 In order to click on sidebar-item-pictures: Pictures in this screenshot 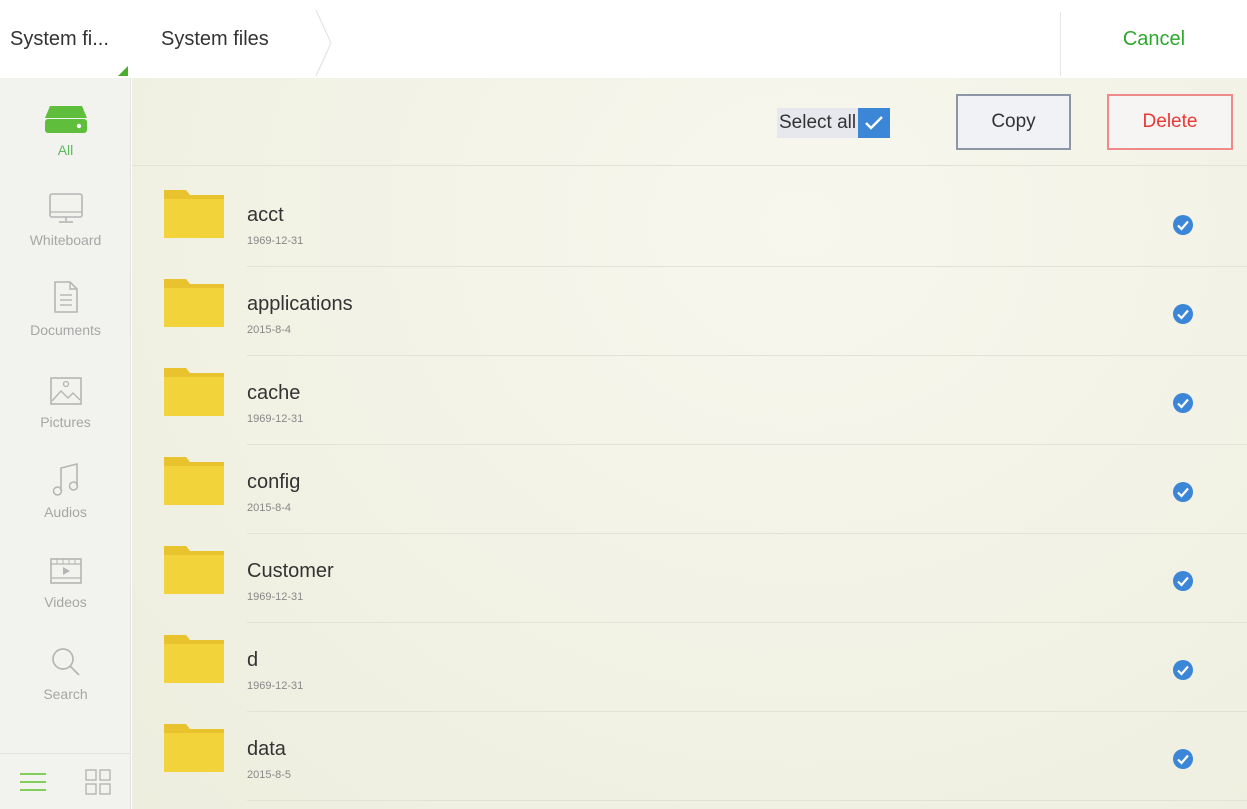, I will do `click(65, 404)`.